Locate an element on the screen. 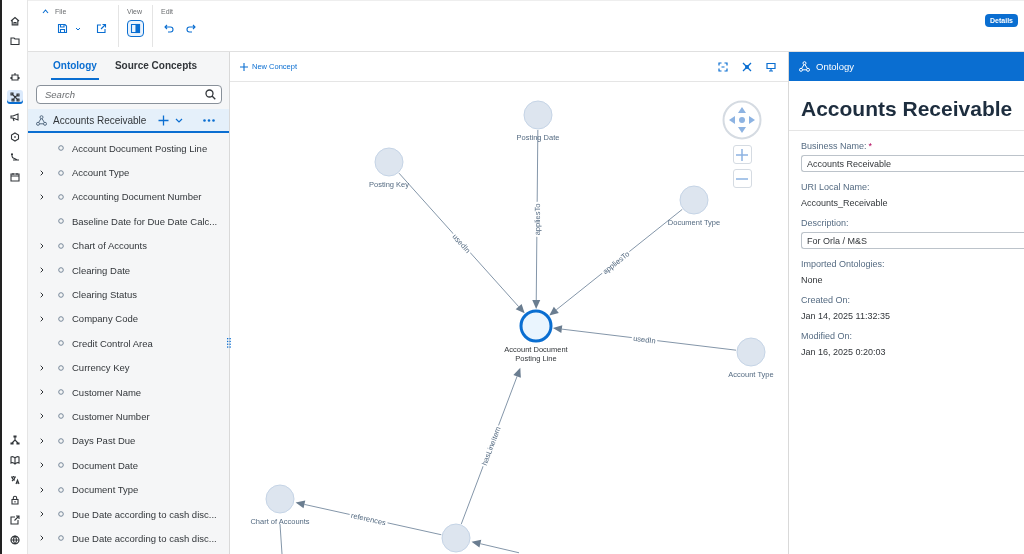 The image size is (1024, 554). panel-button is located at coordinates (135, 28).